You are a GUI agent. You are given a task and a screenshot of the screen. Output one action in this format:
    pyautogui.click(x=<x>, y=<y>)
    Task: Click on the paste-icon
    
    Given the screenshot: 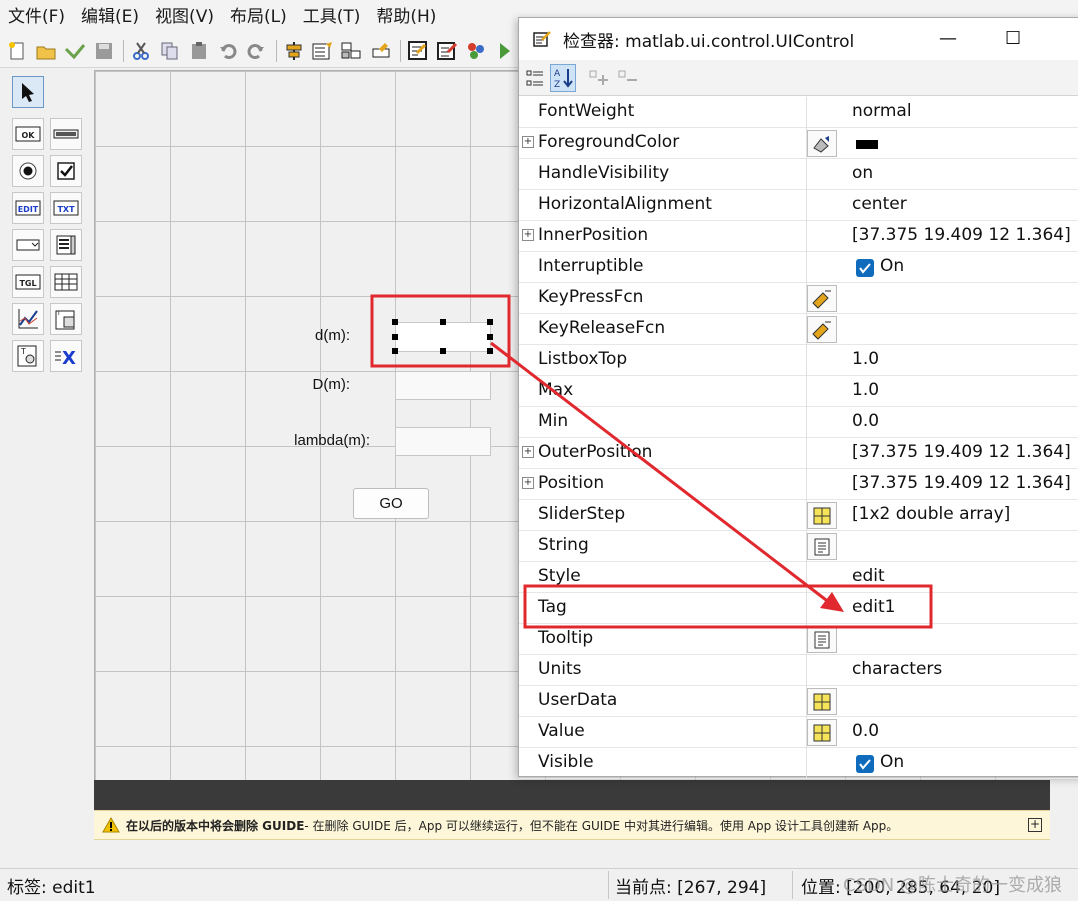 What is the action you would take?
    pyautogui.click(x=199, y=50)
    